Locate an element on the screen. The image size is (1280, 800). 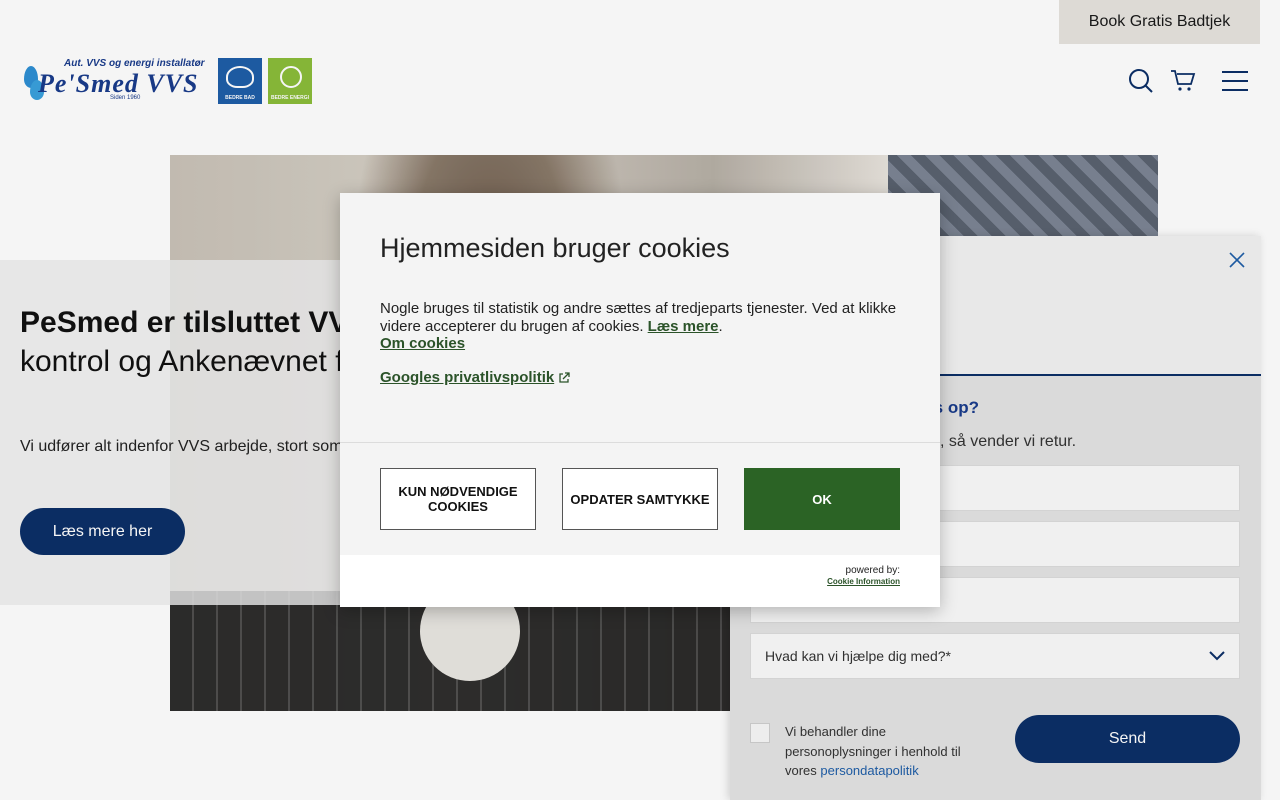
read-more-link: Læs mere is located at coordinates (683, 326).